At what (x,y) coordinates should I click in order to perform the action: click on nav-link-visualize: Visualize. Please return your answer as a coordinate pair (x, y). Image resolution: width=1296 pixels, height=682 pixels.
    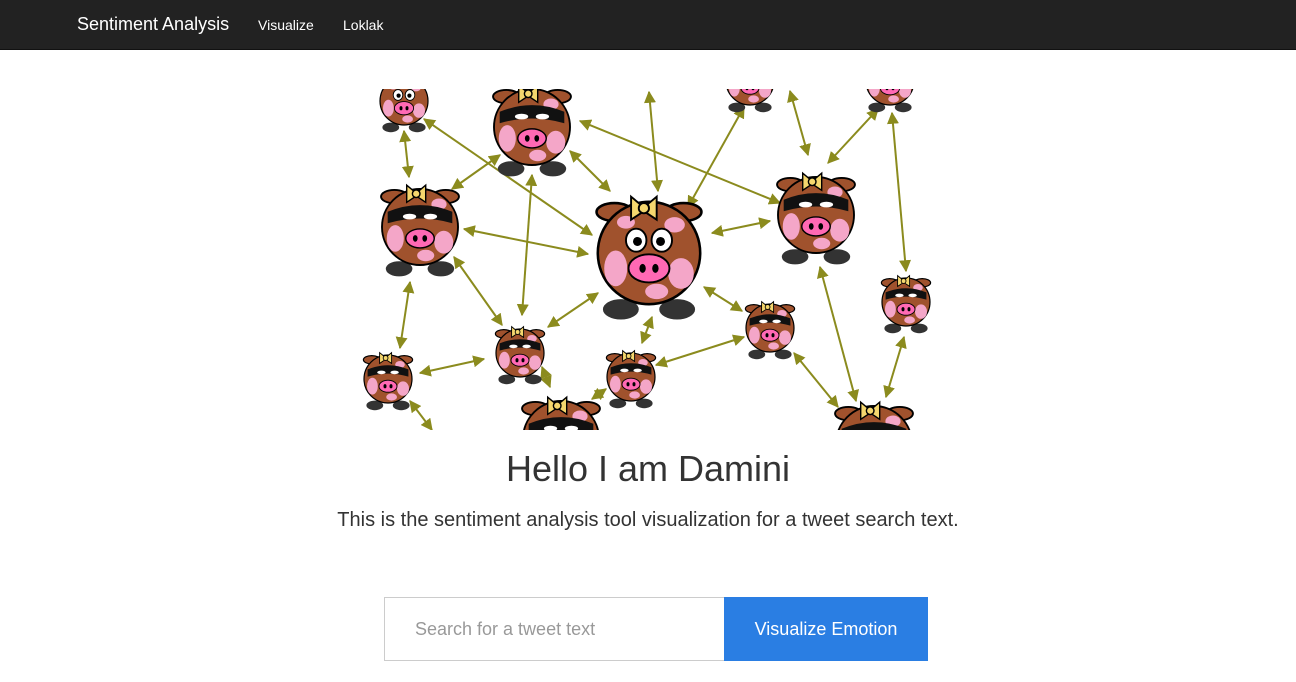
    Looking at the image, I should click on (286, 25).